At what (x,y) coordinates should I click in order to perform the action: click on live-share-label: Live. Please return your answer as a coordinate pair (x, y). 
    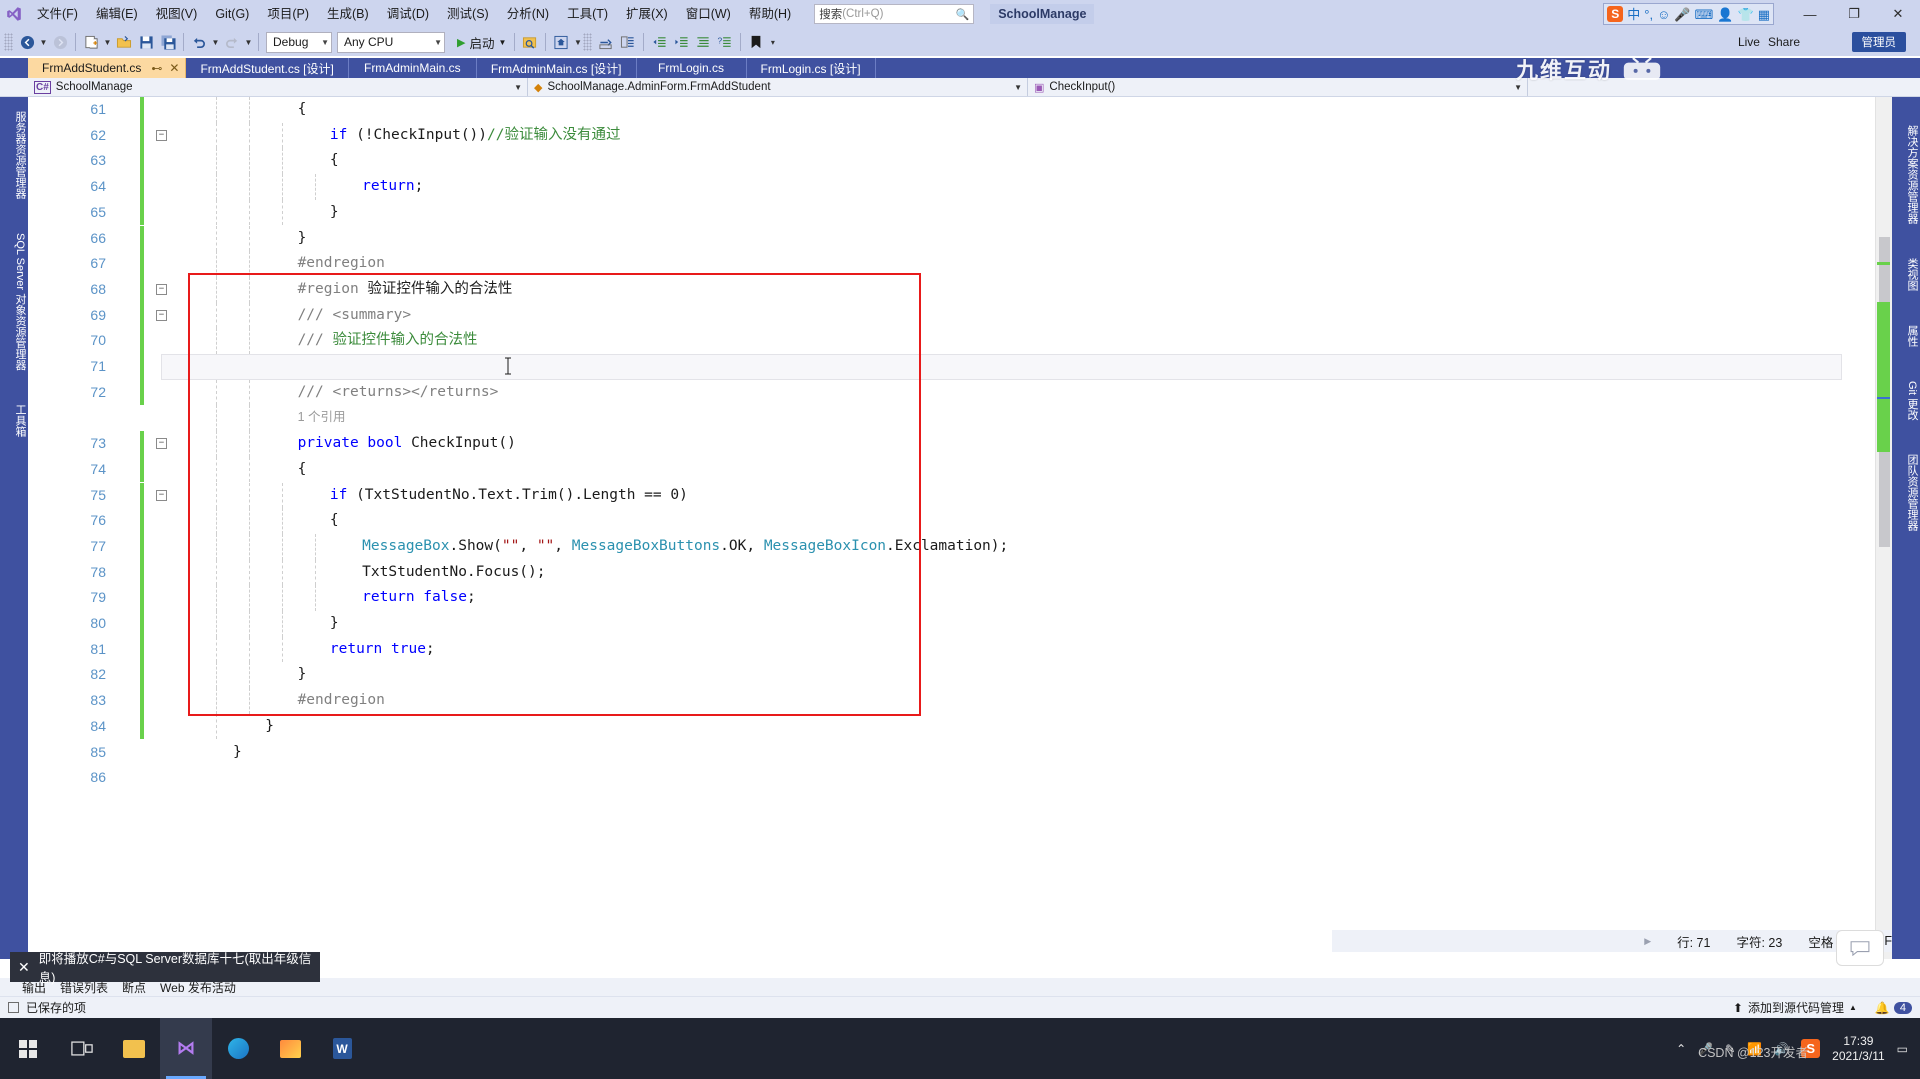
    Looking at the image, I should click on (1749, 42).